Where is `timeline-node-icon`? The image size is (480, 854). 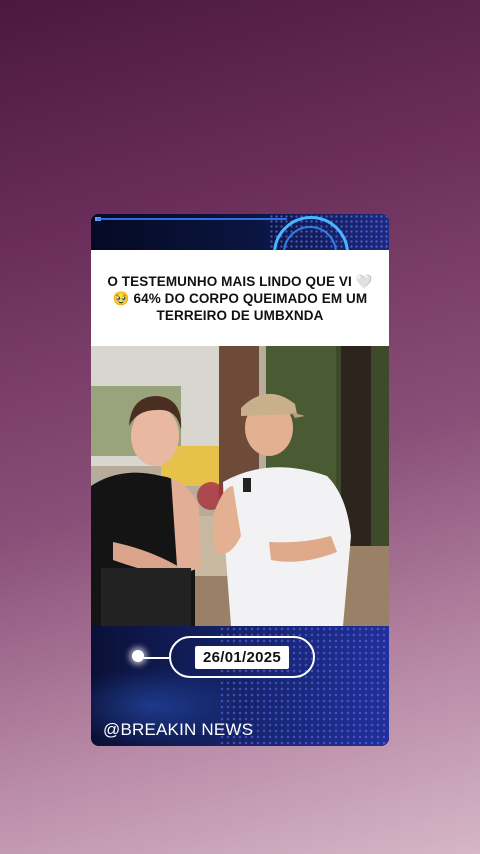
timeline-node-icon is located at coordinates (138, 656).